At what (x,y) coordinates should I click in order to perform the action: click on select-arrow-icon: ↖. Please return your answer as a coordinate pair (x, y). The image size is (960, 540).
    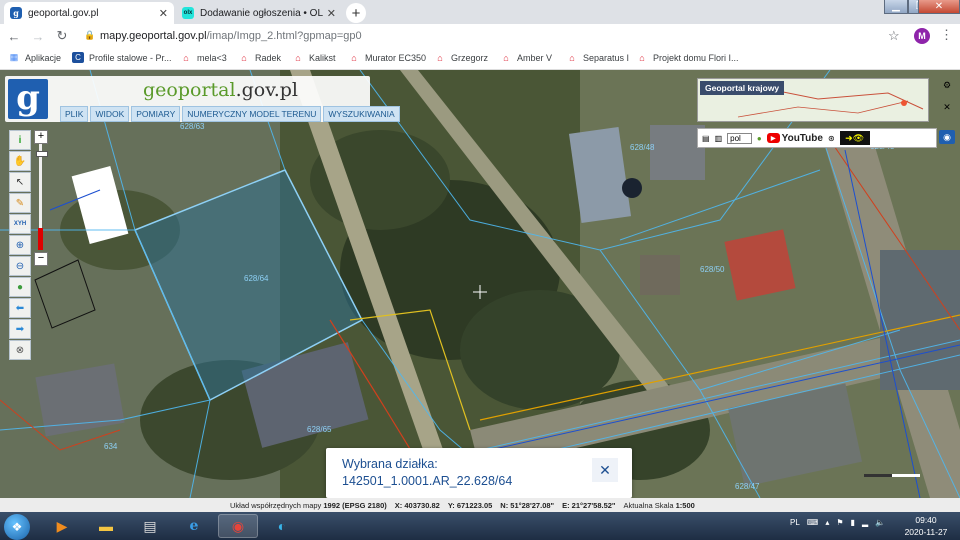
    Looking at the image, I should click on (20, 182).